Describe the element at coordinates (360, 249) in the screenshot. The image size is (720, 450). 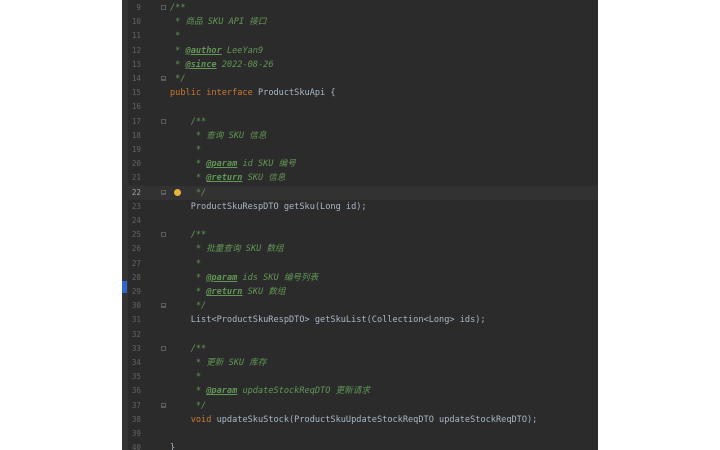
I see `code-line: 26 * 批量查询 SKU 数组` at that location.